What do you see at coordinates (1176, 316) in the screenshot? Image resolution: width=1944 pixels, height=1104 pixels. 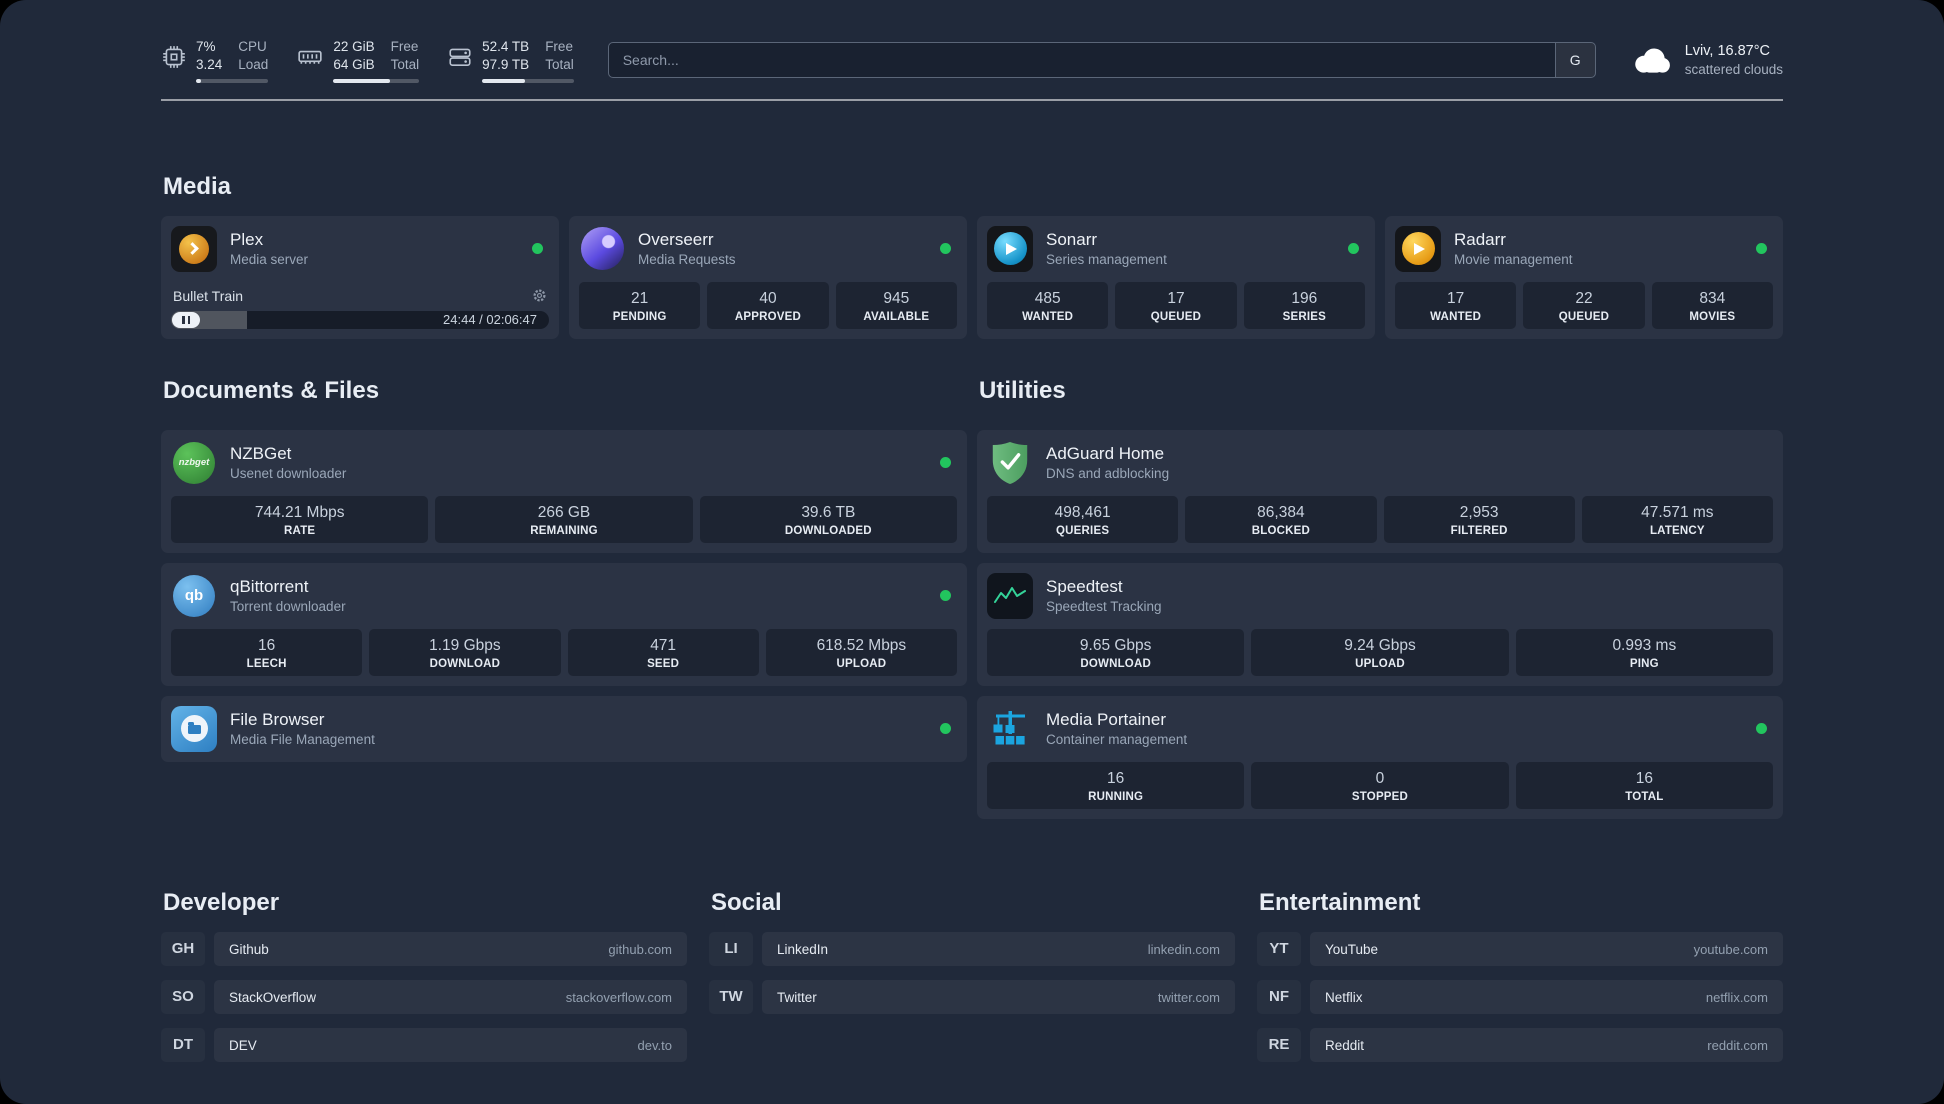 I see `stat-label: QUEUED` at bounding box center [1176, 316].